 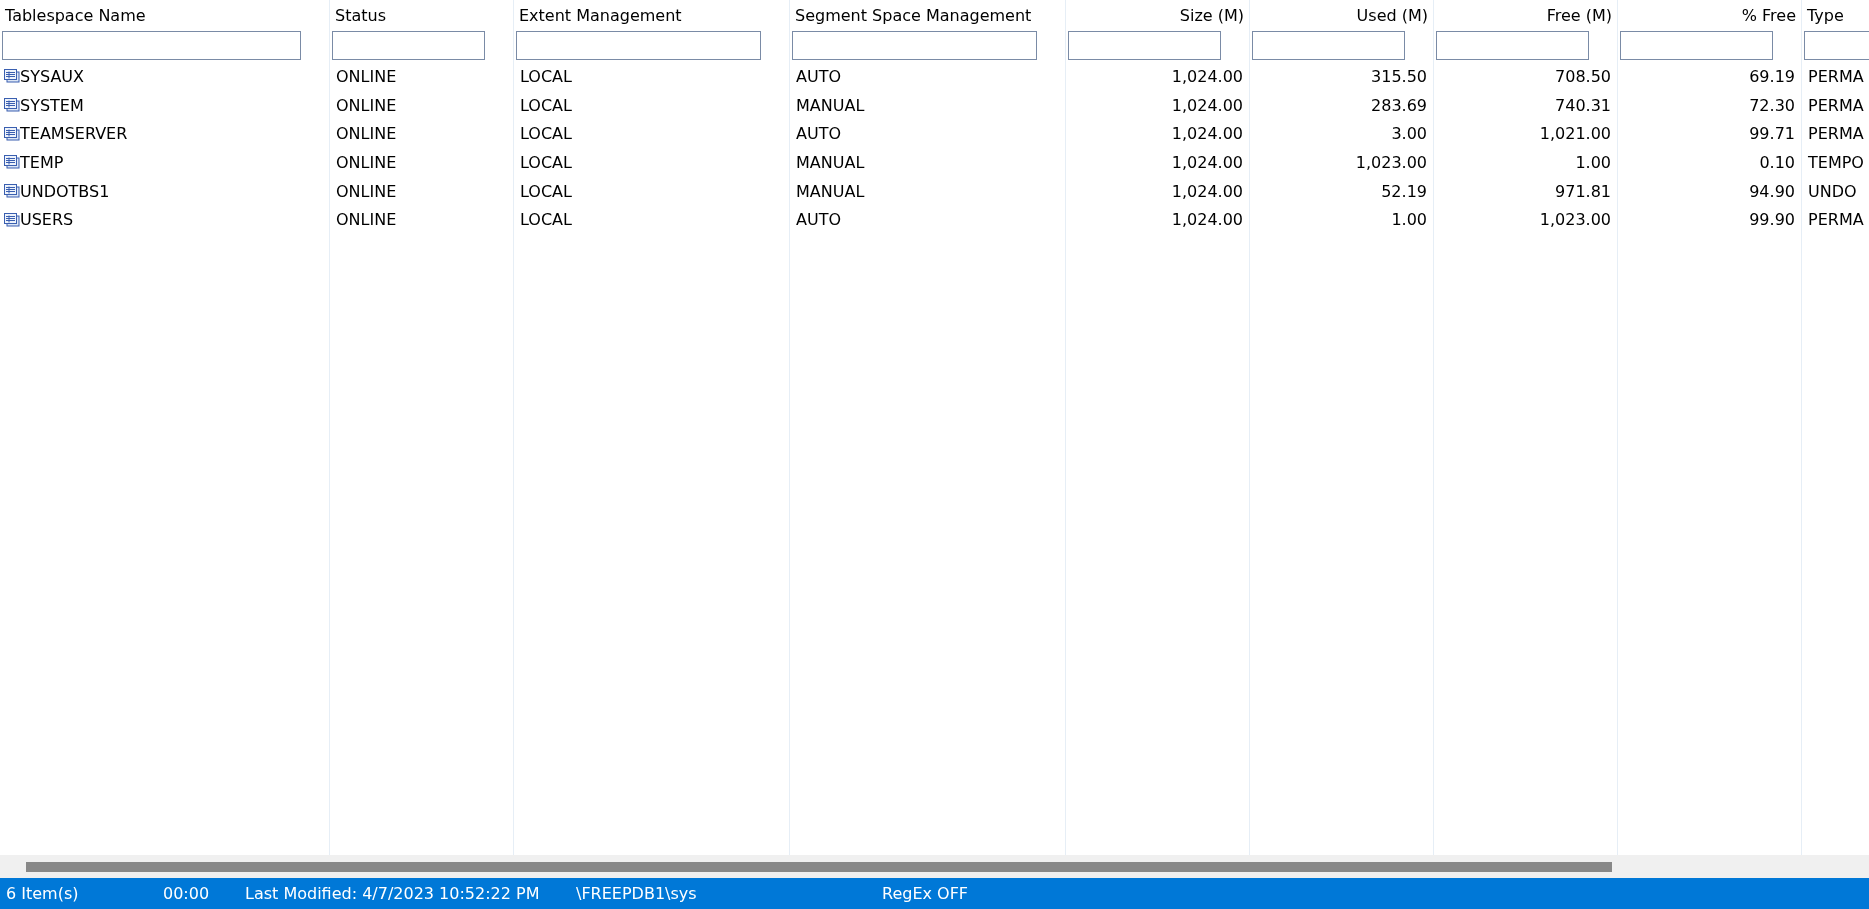 I want to click on column-header: Used (M), so click(x=1341, y=15).